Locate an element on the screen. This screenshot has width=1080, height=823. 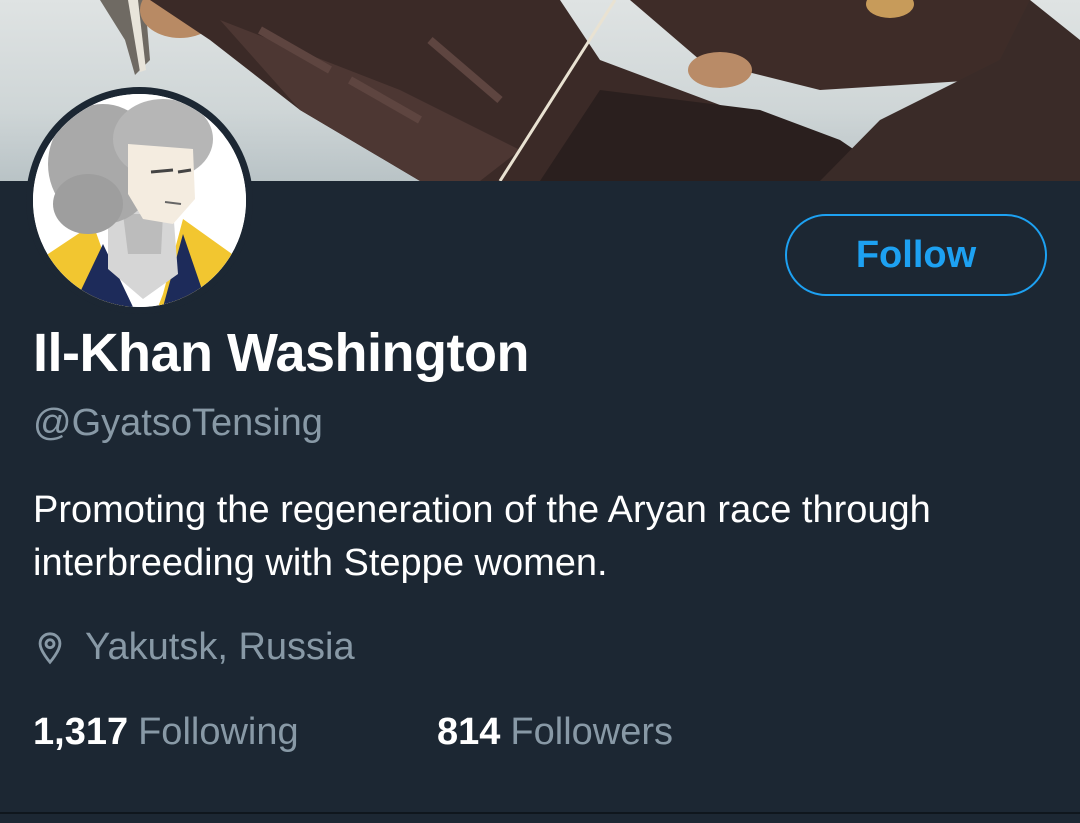
location-pin-icon is located at coordinates (50, 647).